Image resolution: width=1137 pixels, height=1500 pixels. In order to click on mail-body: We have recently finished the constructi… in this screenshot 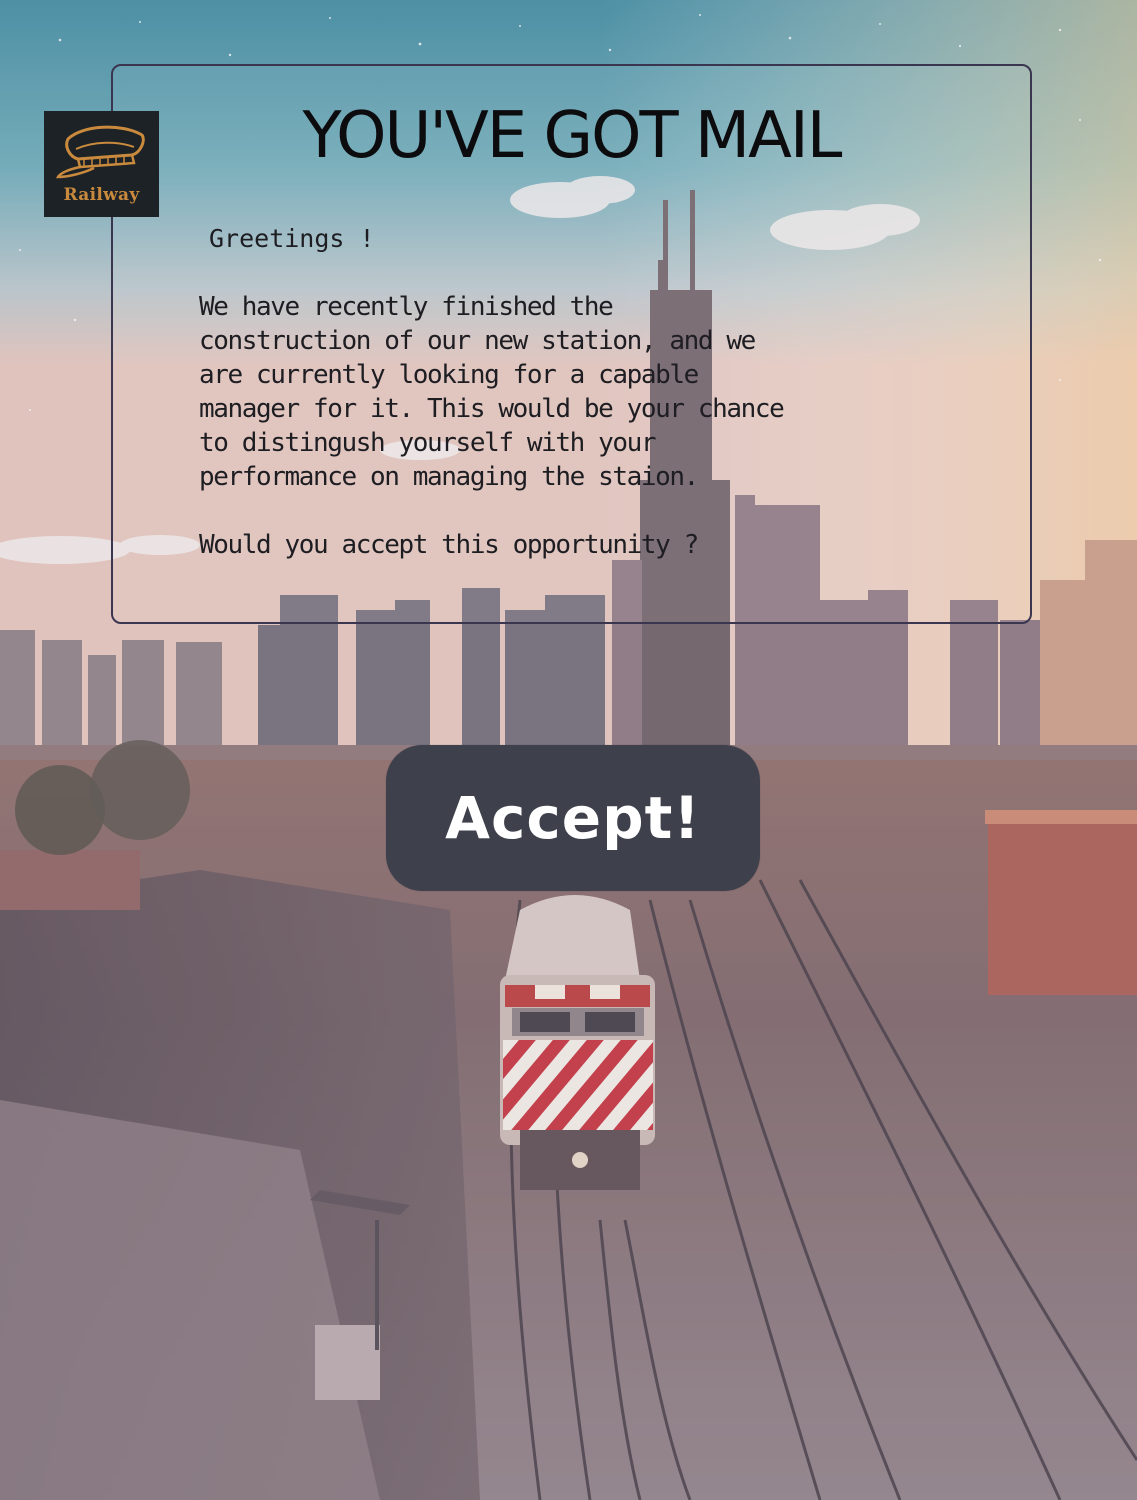, I will do `click(589, 392)`.